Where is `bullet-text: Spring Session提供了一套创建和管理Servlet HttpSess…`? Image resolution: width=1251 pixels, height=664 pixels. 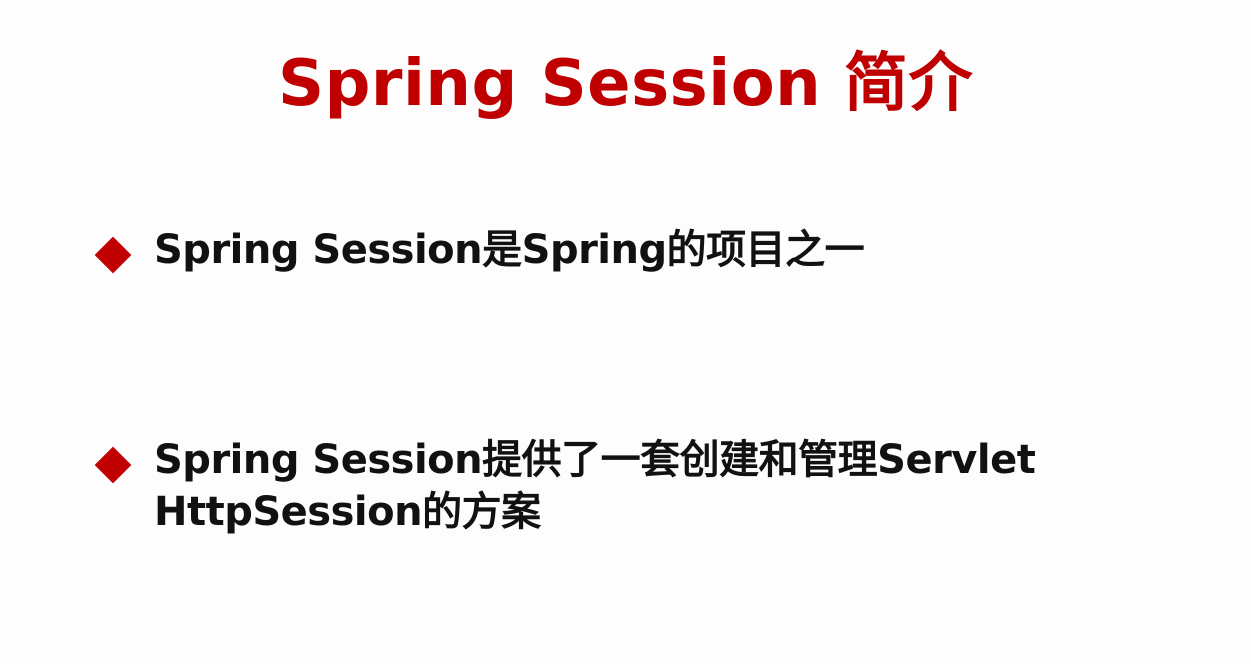
bullet-text: Spring Session提供了一套创建和管理Servlet HttpSess… is located at coordinates (595, 486).